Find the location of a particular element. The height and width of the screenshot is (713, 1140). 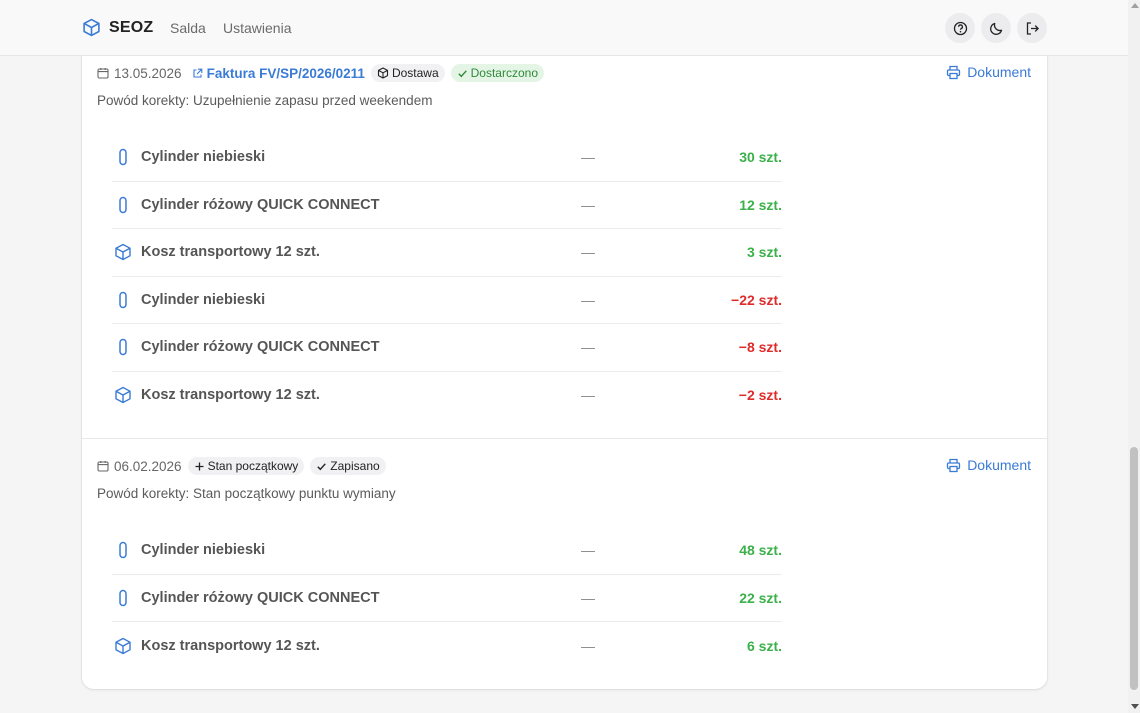

list-item: Cylinder niebieski — −22 szt. is located at coordinates (447, 300).